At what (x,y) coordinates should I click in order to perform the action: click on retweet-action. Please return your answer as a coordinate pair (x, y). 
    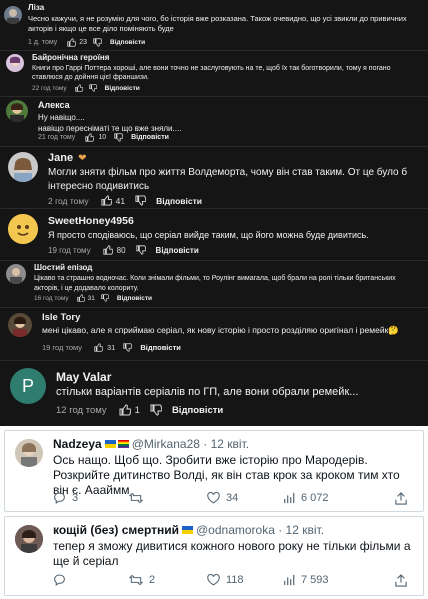
    Looking at the image, I should click on (139, 498).